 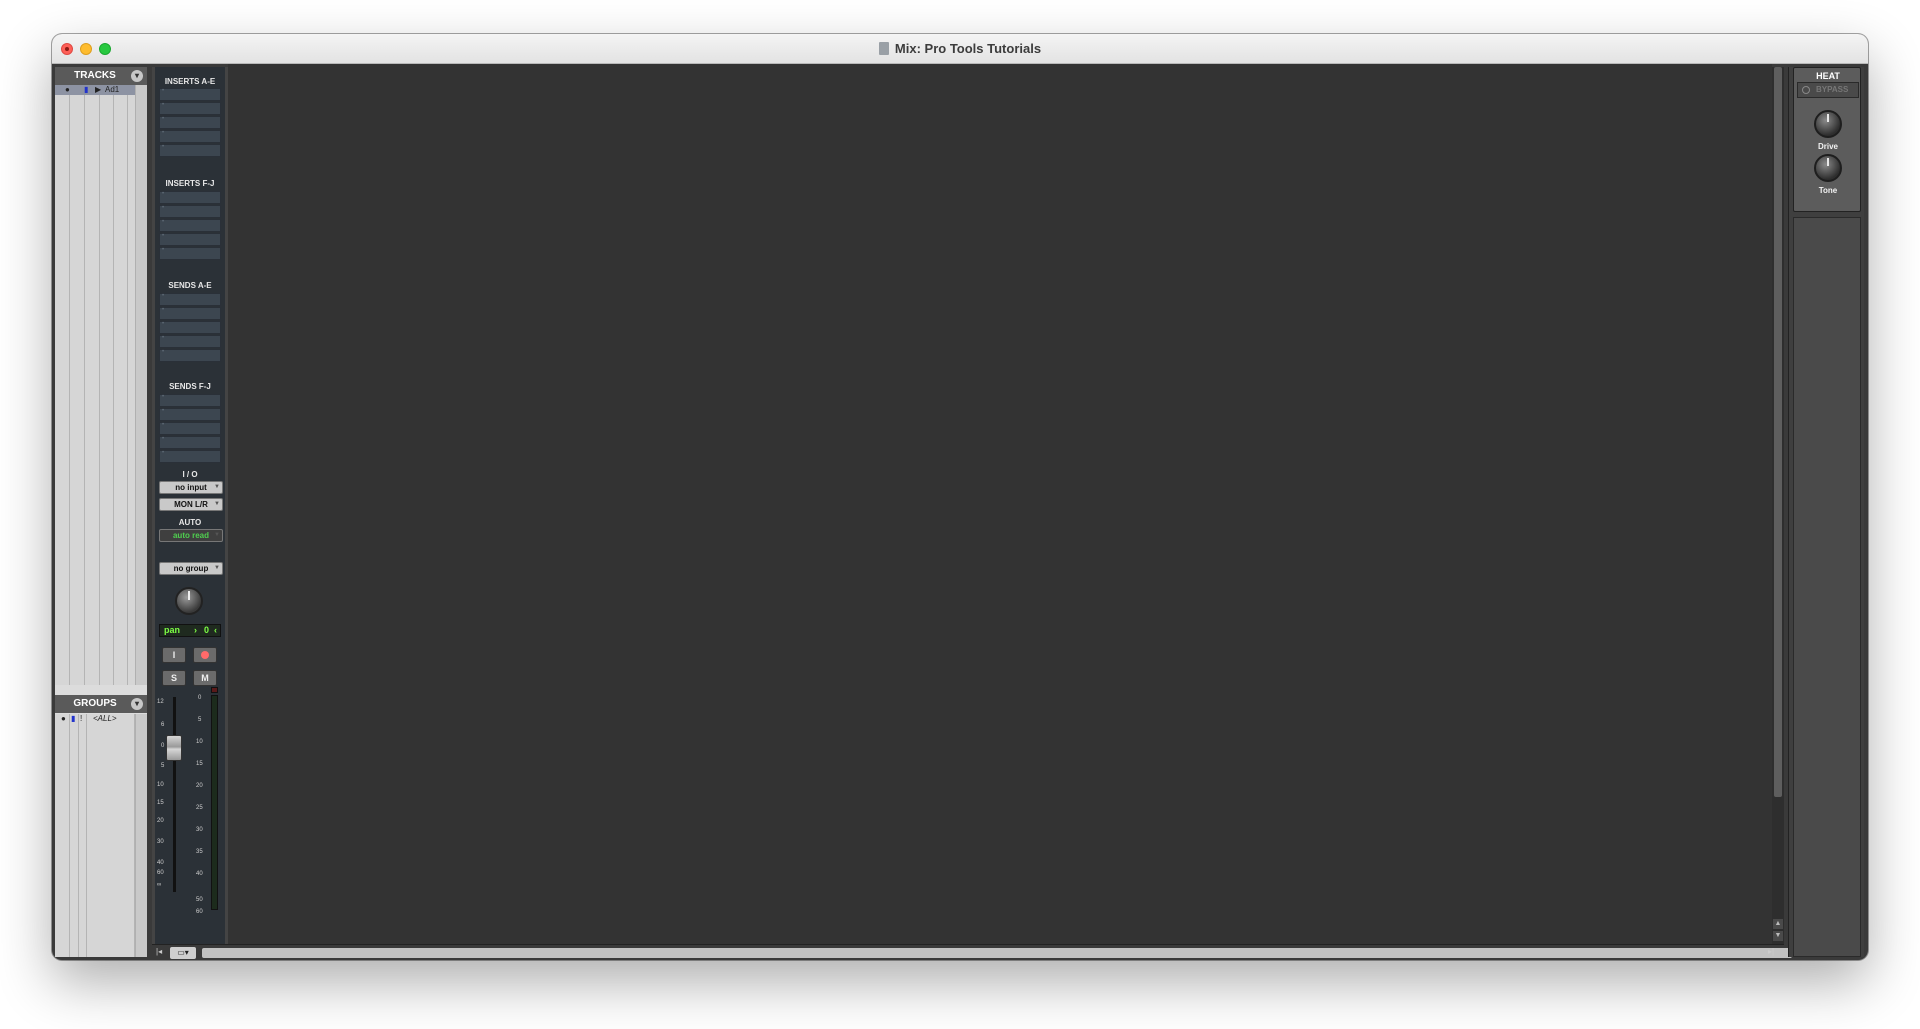 I want to click on view-options-icon: ▭▾, so click(x=183, y=952).